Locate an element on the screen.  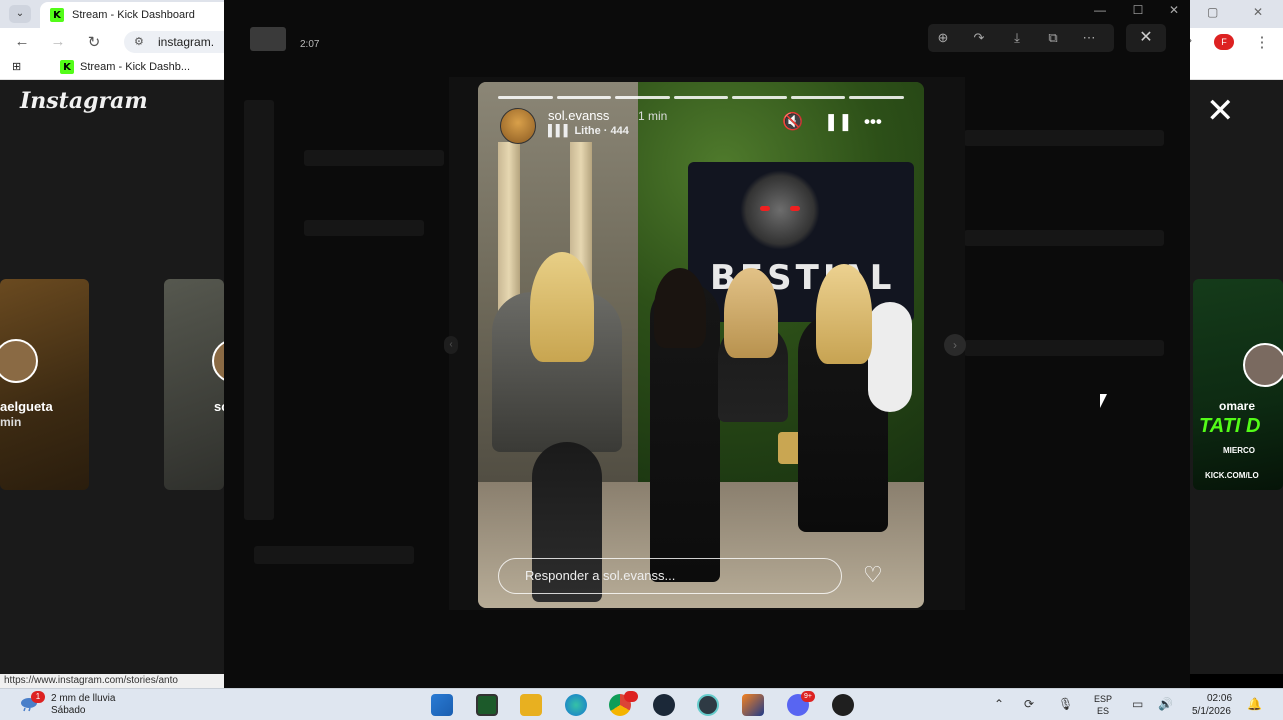
instagram-logo: Instagram is located at coordinates (84, 101).